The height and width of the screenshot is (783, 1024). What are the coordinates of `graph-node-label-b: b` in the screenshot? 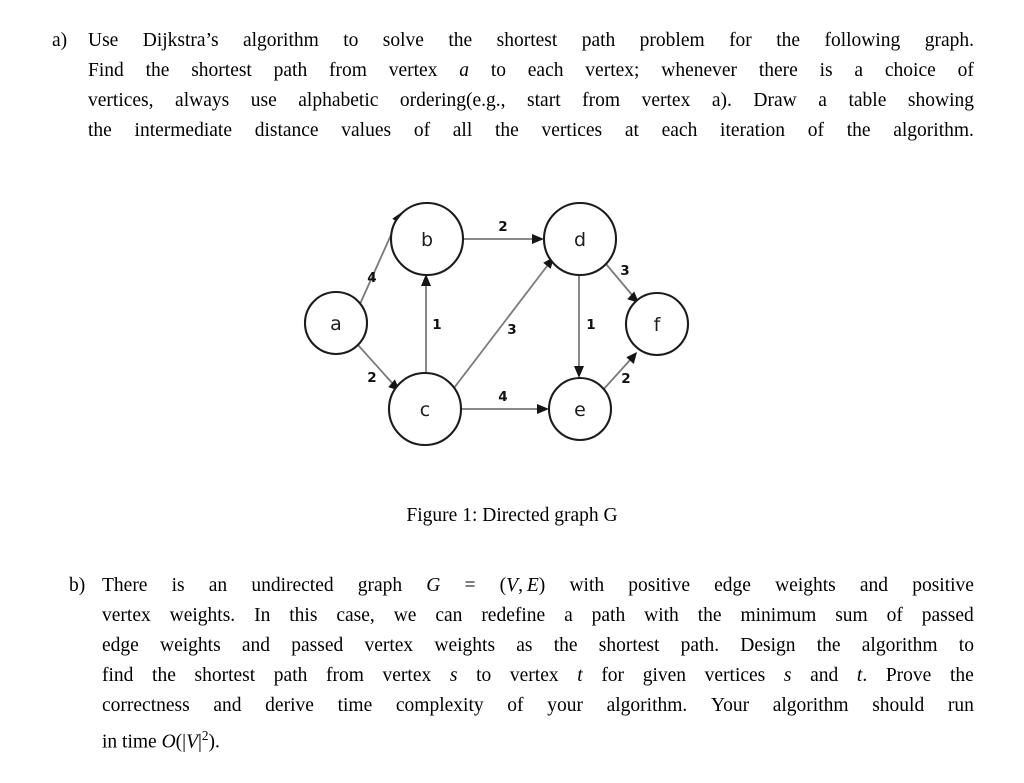 It's located at (427, 240).